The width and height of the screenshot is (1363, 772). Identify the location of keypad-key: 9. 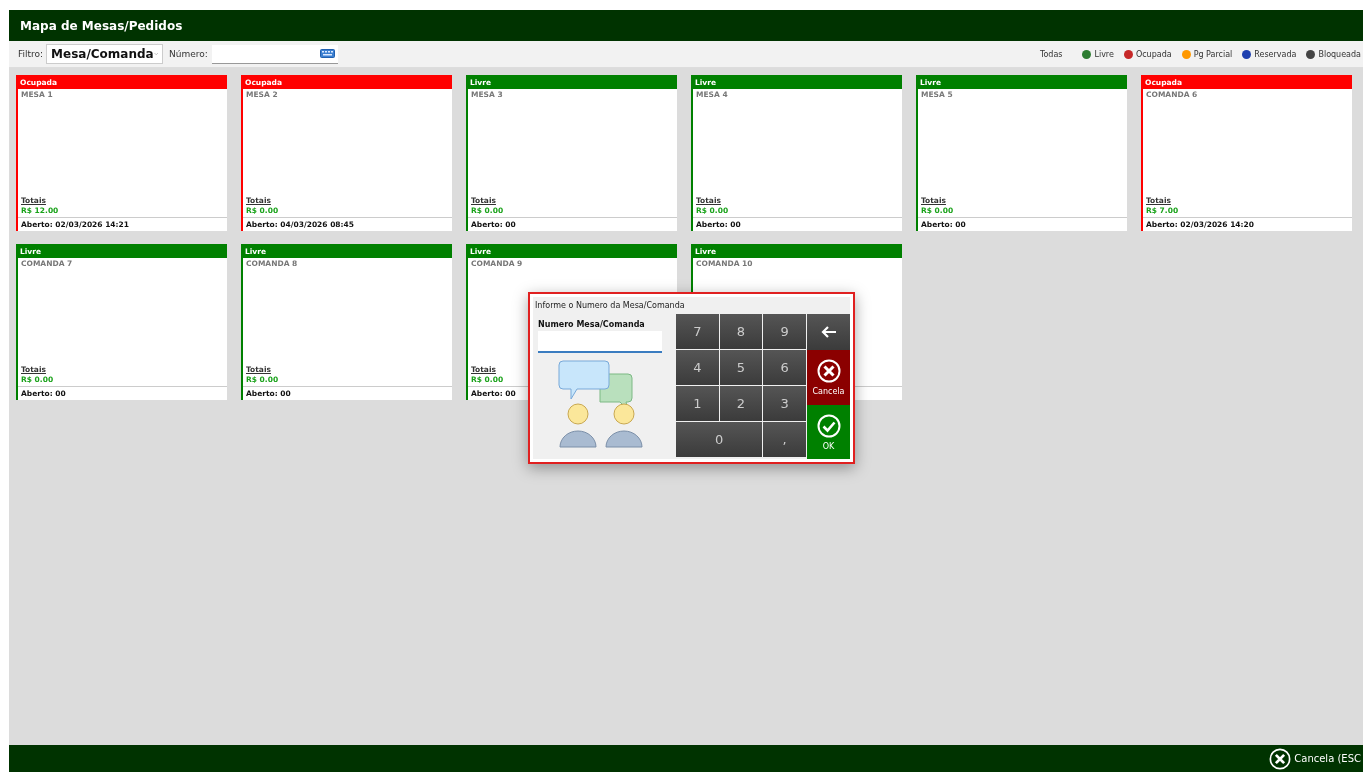
(784, 331).